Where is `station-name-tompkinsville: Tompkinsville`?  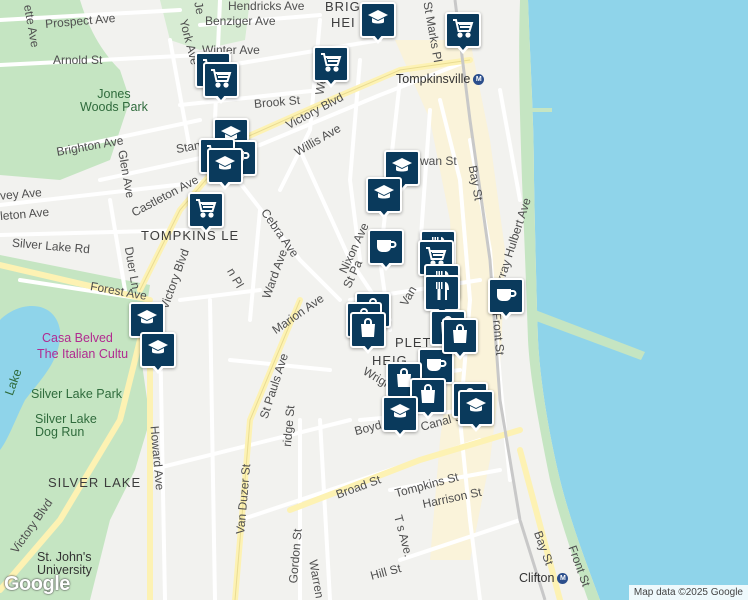
station-name-tompkinsville: Tompkinsville is located at coordinates (433, 79).